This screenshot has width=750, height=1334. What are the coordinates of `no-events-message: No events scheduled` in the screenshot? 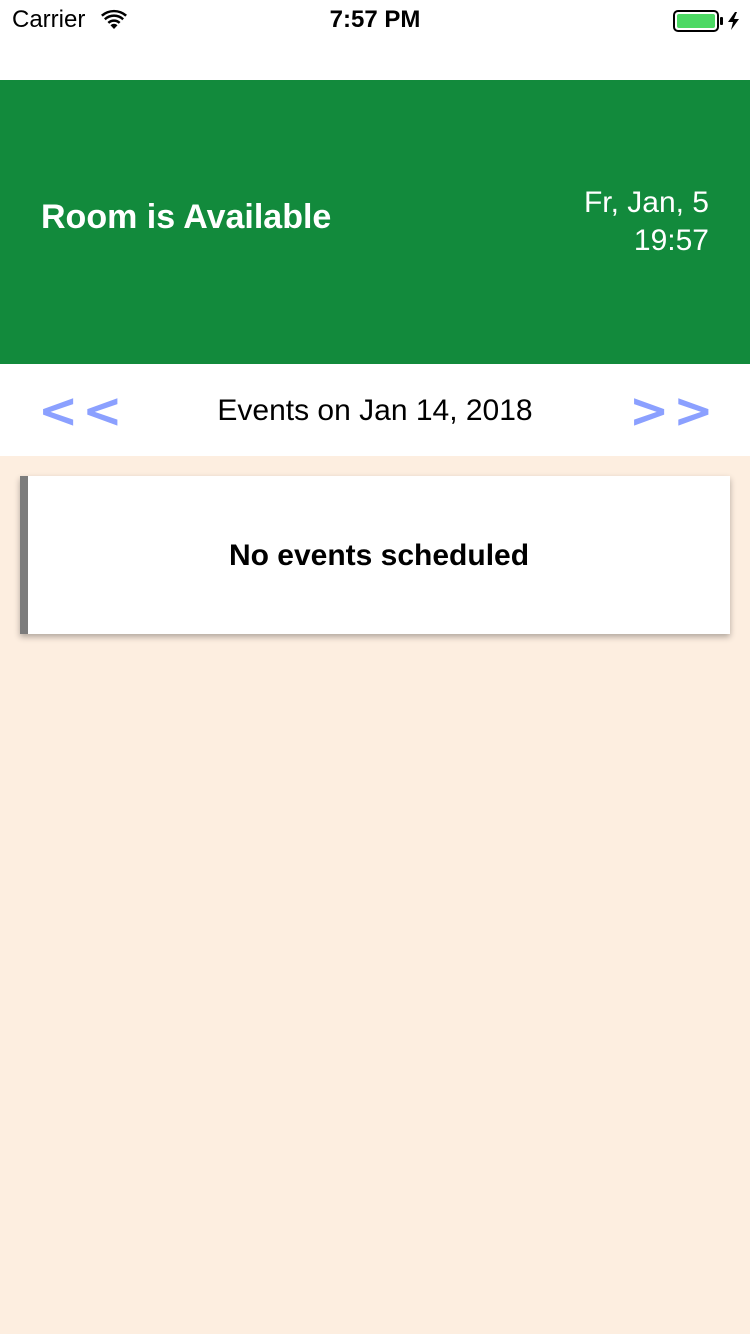 It's located at (379, 555).